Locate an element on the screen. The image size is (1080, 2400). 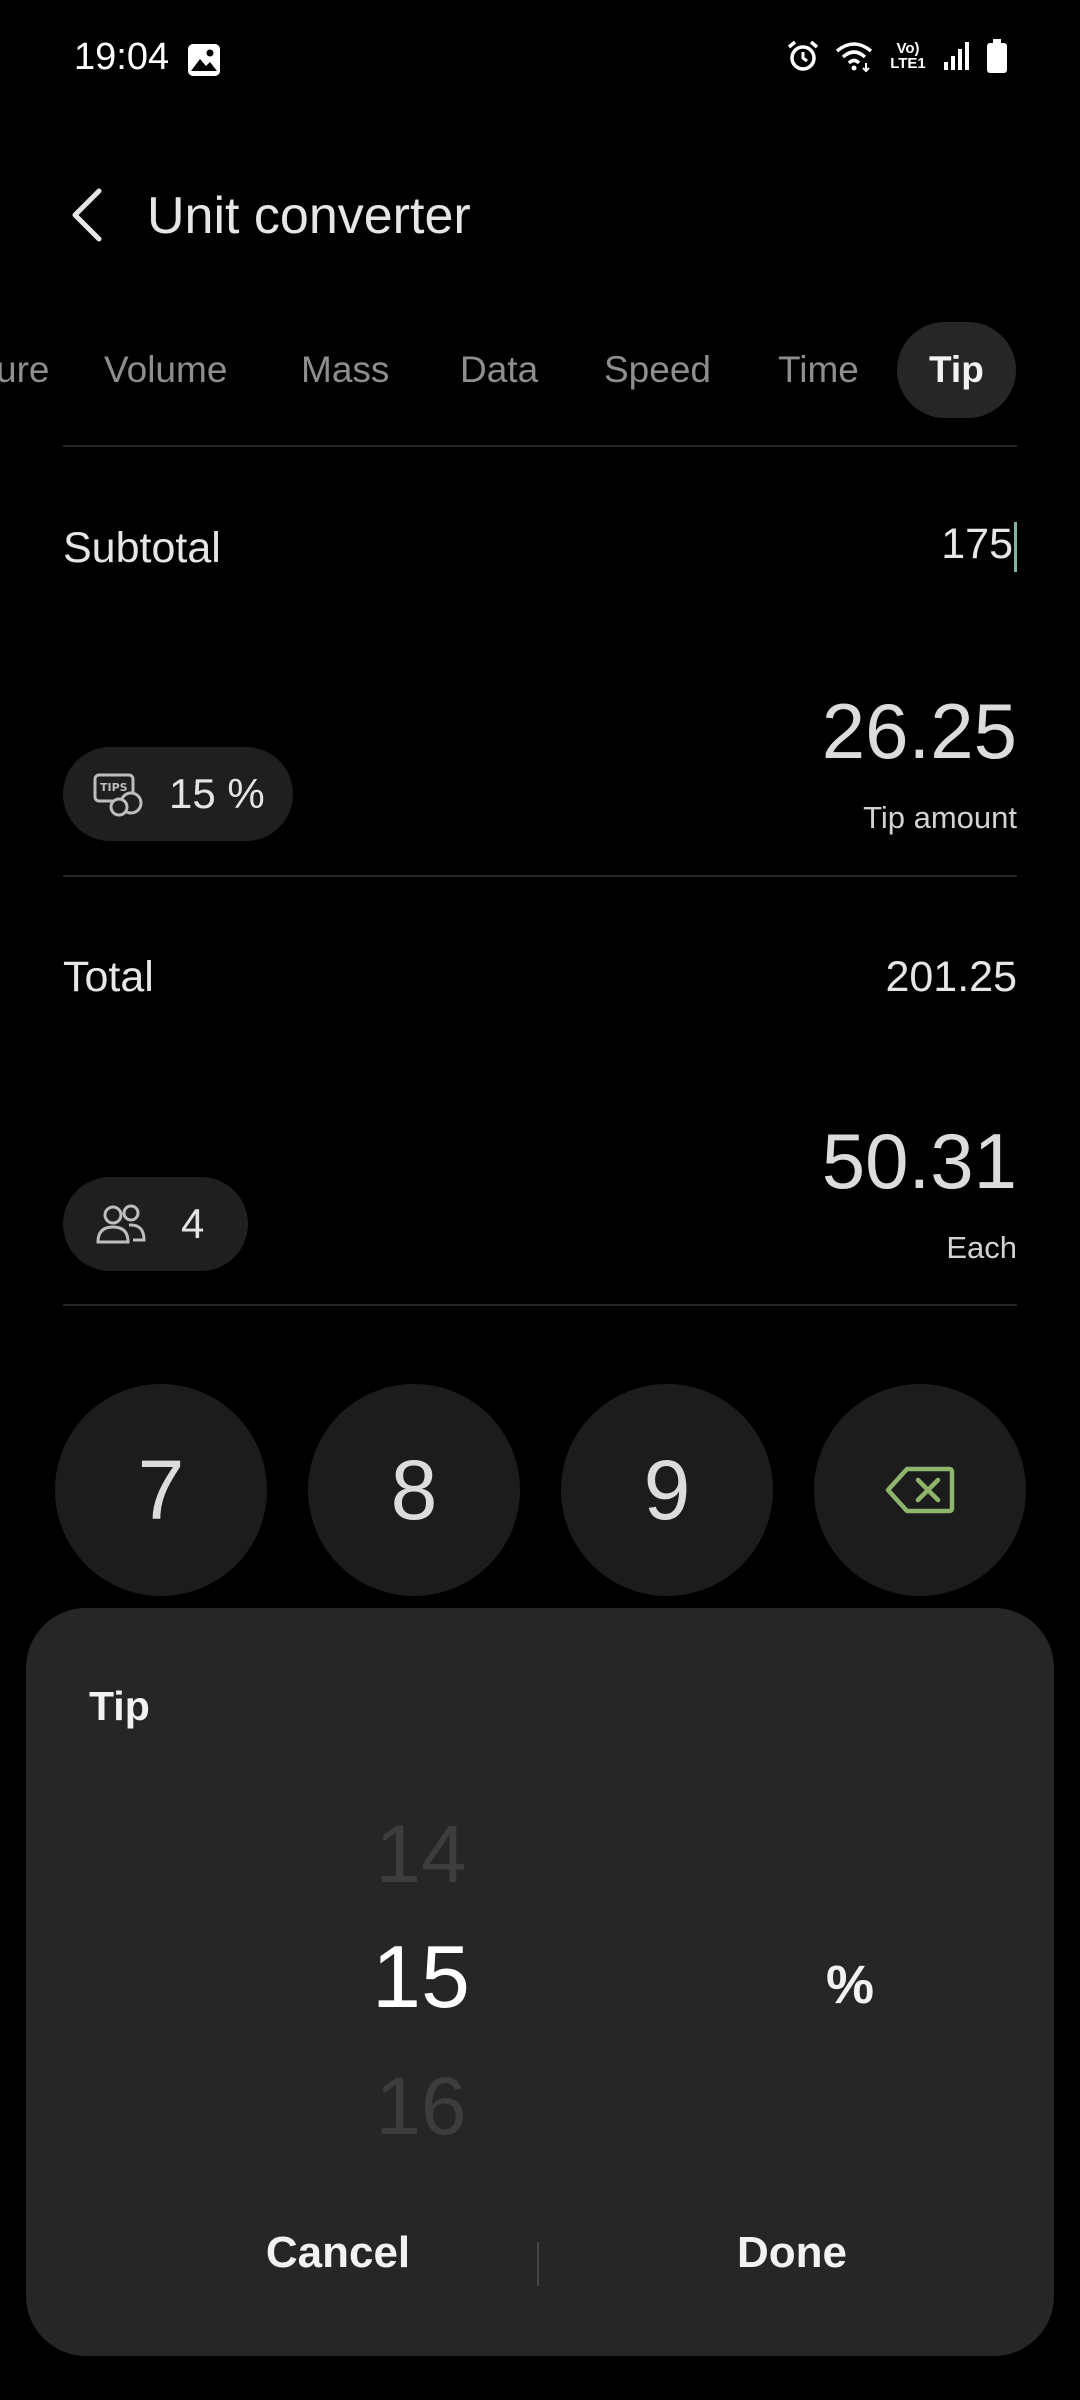
key-8: 8 is located at coordinates (414, 1490).